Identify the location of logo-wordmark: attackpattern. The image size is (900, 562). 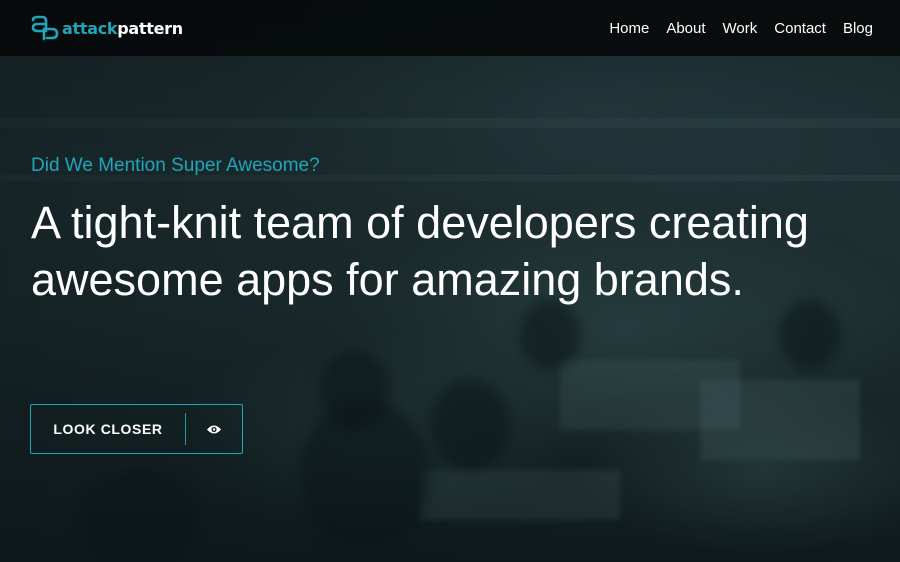
(122, 28).